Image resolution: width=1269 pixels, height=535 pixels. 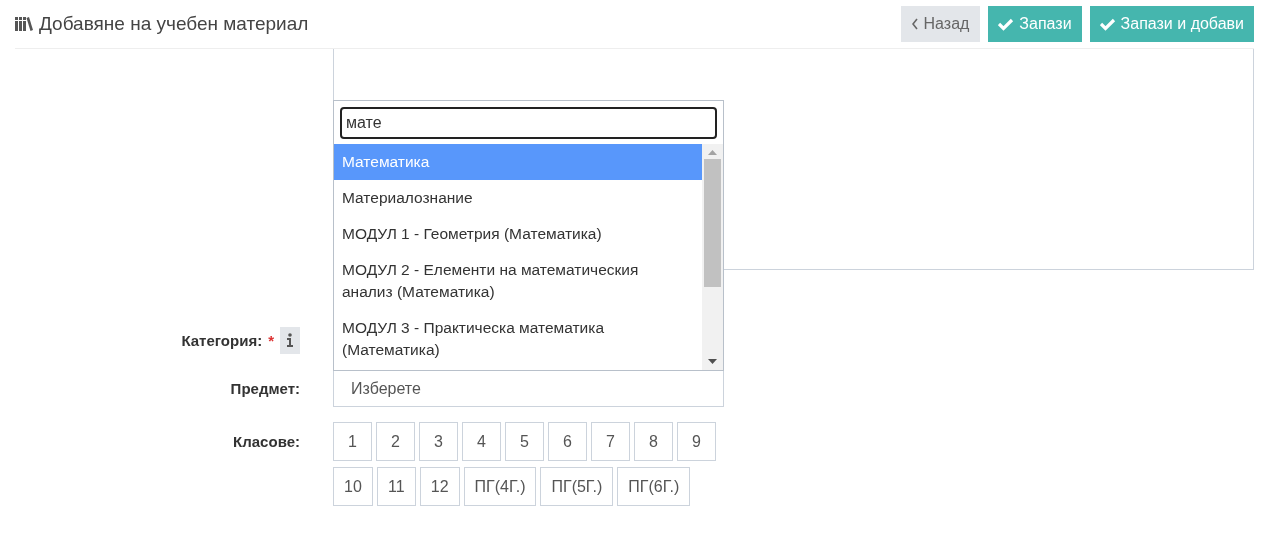 I want to click on scroll-down-icon, so click(x=712, y=361).